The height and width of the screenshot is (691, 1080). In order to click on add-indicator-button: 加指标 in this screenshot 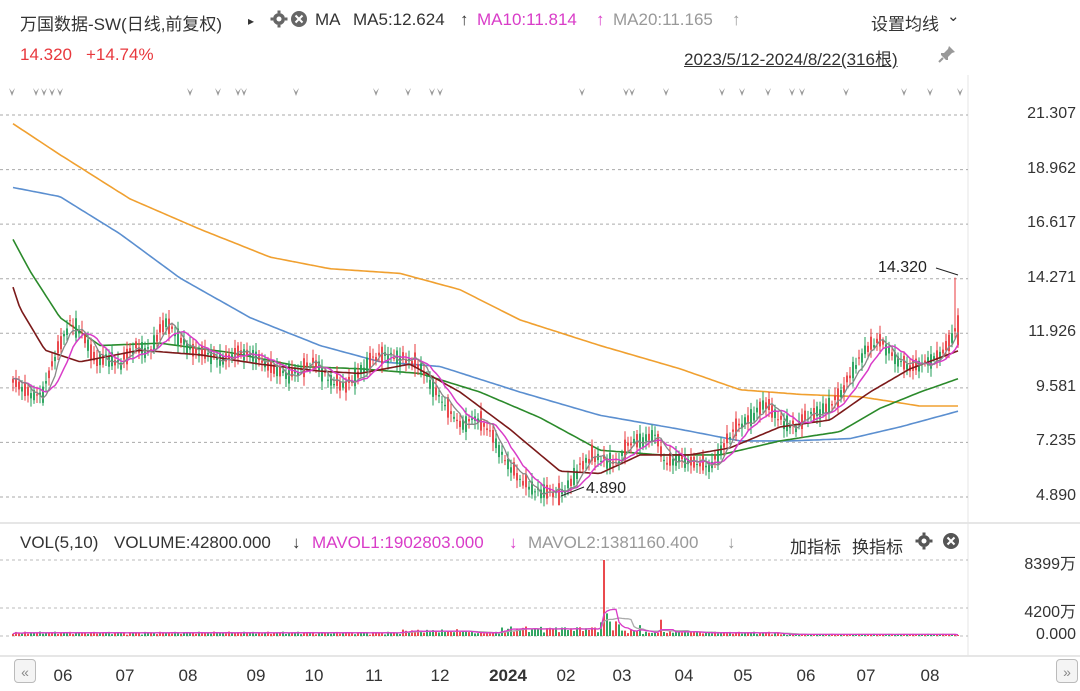, I will do `click(815, 545)`.